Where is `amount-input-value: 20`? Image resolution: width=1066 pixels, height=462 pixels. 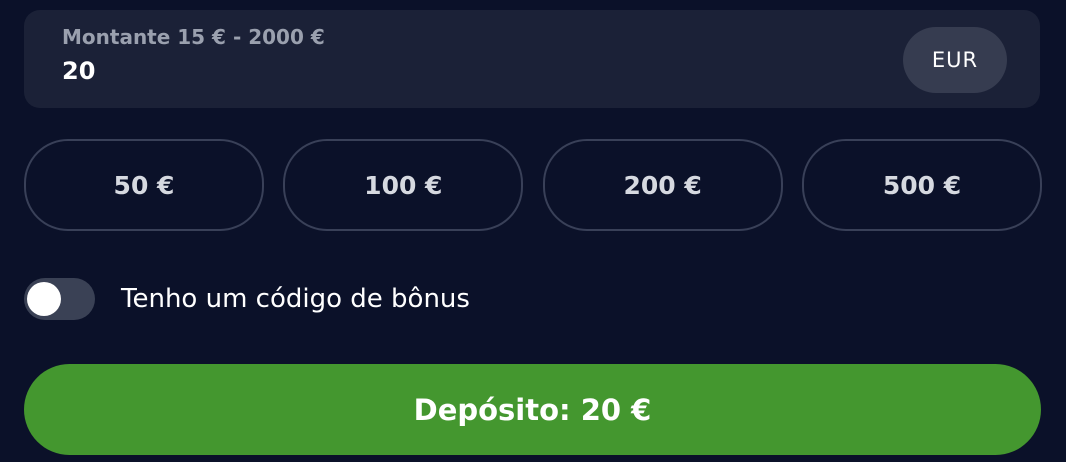
amount-input-value: 20 is located at coordinates (78, 71).